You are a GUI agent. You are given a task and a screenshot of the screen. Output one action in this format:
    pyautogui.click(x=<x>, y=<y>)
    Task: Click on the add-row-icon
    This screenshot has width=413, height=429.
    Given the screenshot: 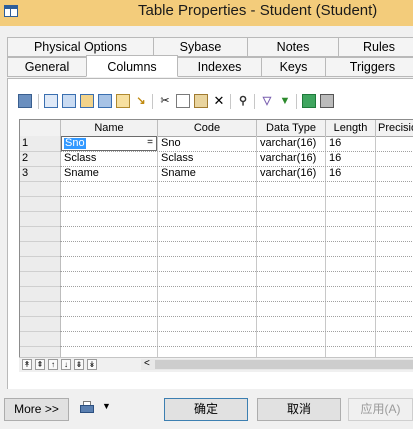 What is the action you would take?
    pyautogui.click(x=69, y=101)
    